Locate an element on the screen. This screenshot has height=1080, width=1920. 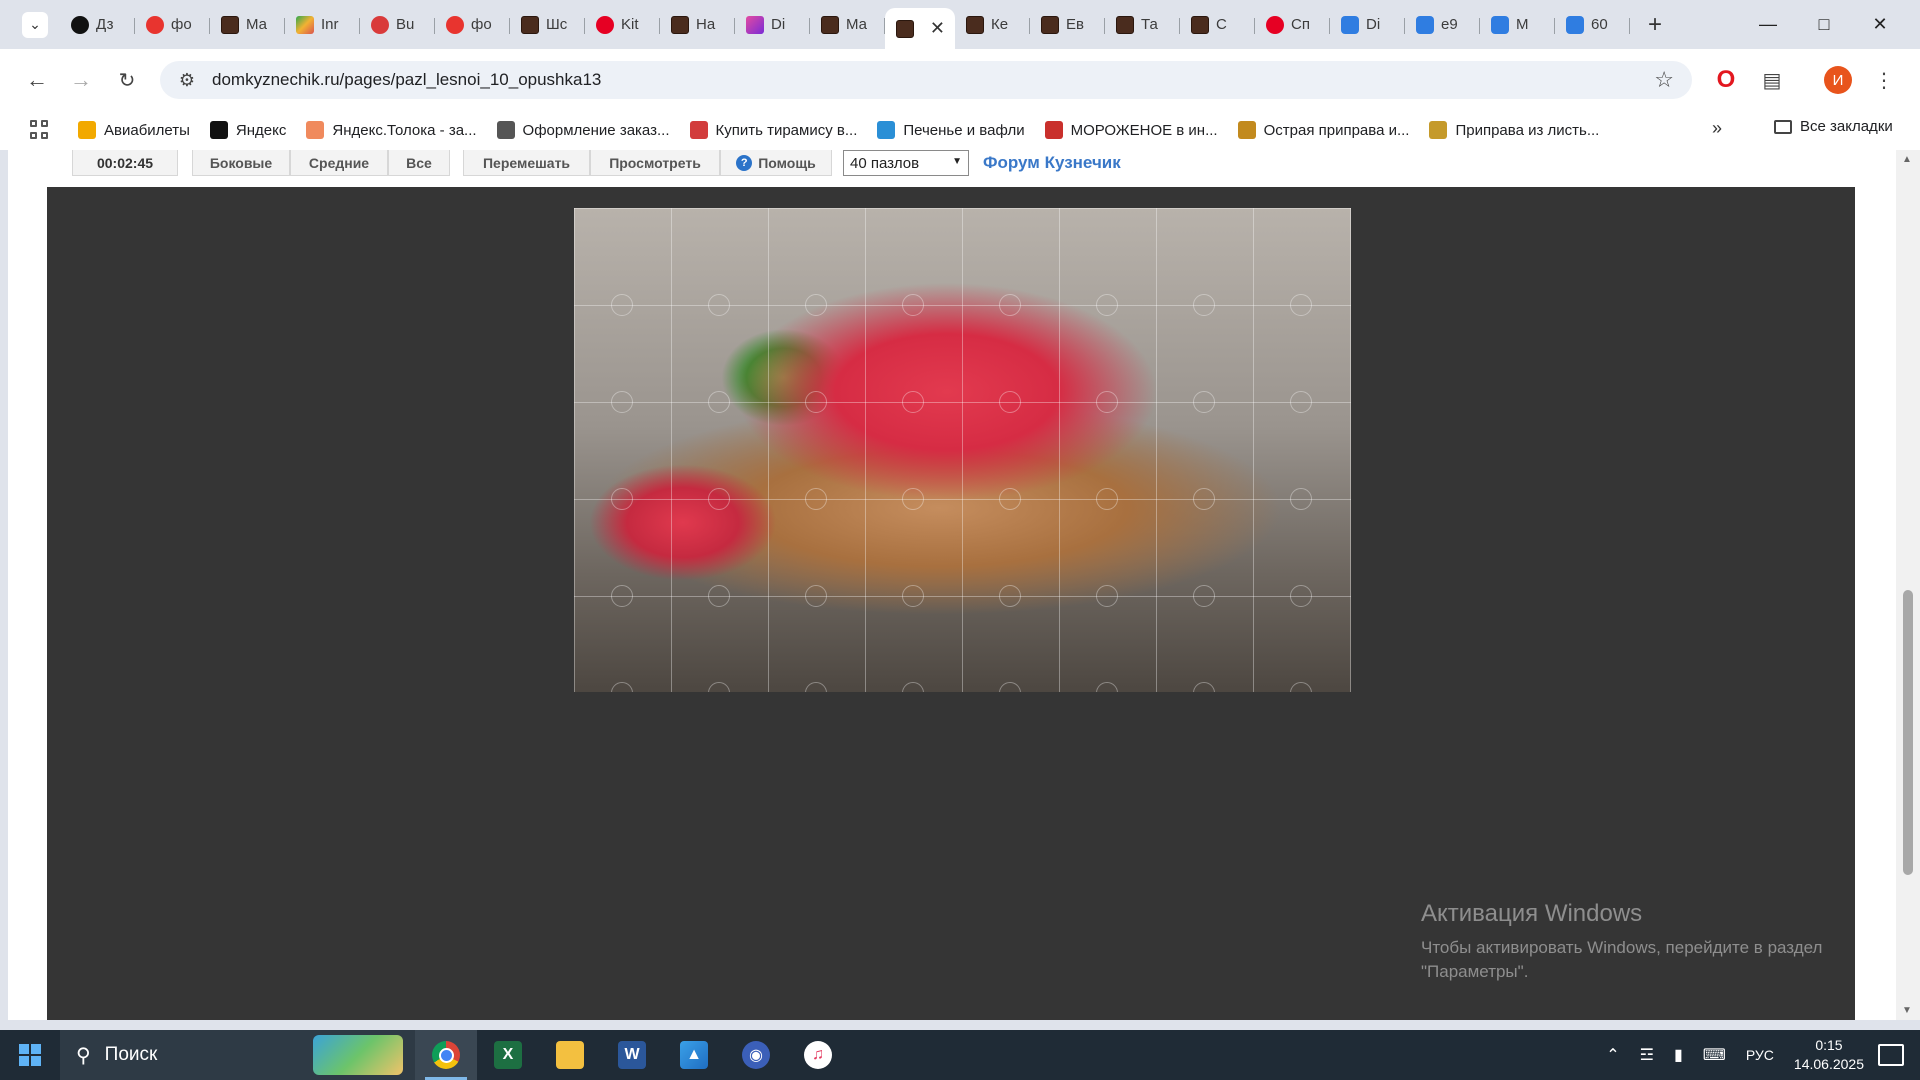
tab: Ев is located at coordinates (1067, 25).